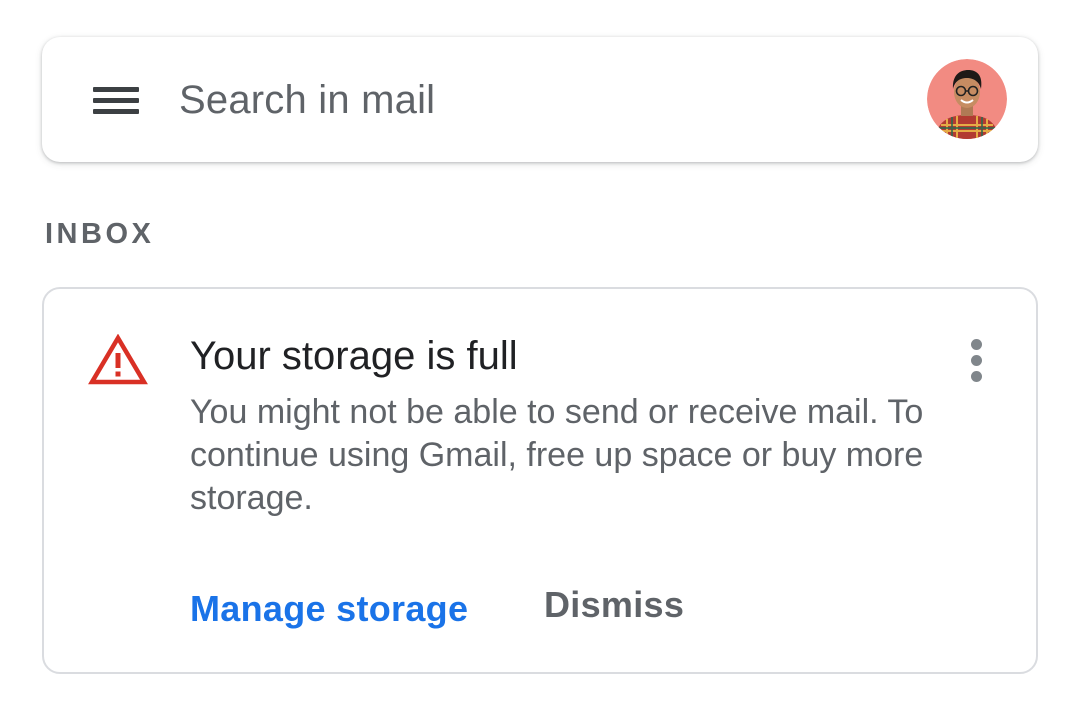 This screenshot has height=701, width=1080. What do you see at coordinates (116, 100) in the screenshot?
I see `hamburger-menu-icon` at bounding box center [116, 100].